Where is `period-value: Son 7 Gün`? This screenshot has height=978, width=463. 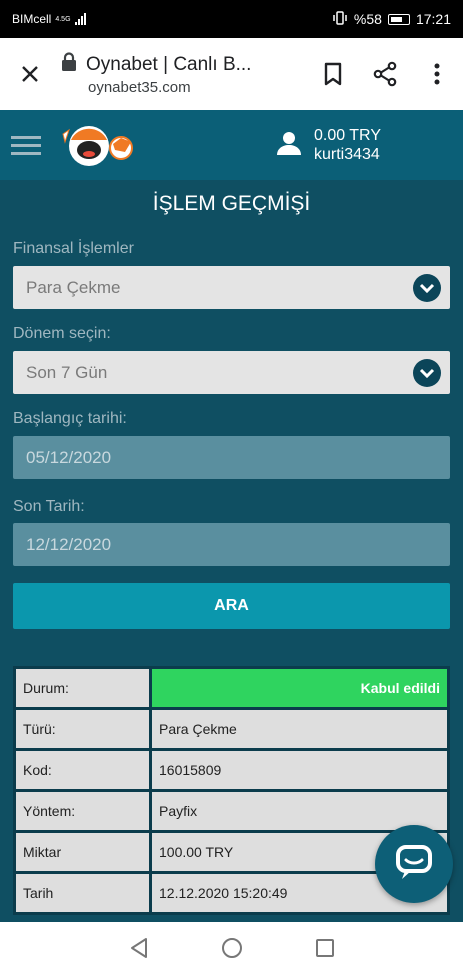
period-value: Son 7 Gün is located at coordinates (67, 372).